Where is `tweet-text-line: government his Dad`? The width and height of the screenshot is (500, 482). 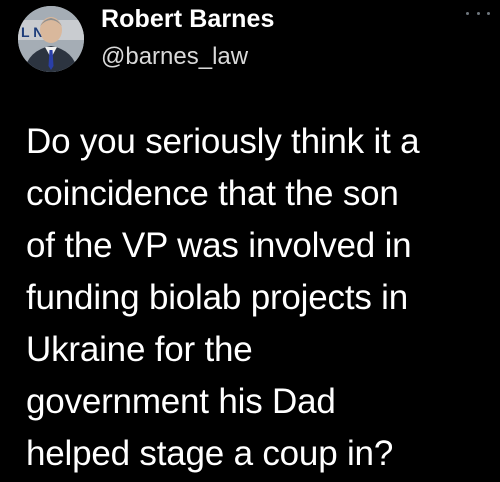
tweet-text-line: government his Dad is located at coordinates (181, 401).